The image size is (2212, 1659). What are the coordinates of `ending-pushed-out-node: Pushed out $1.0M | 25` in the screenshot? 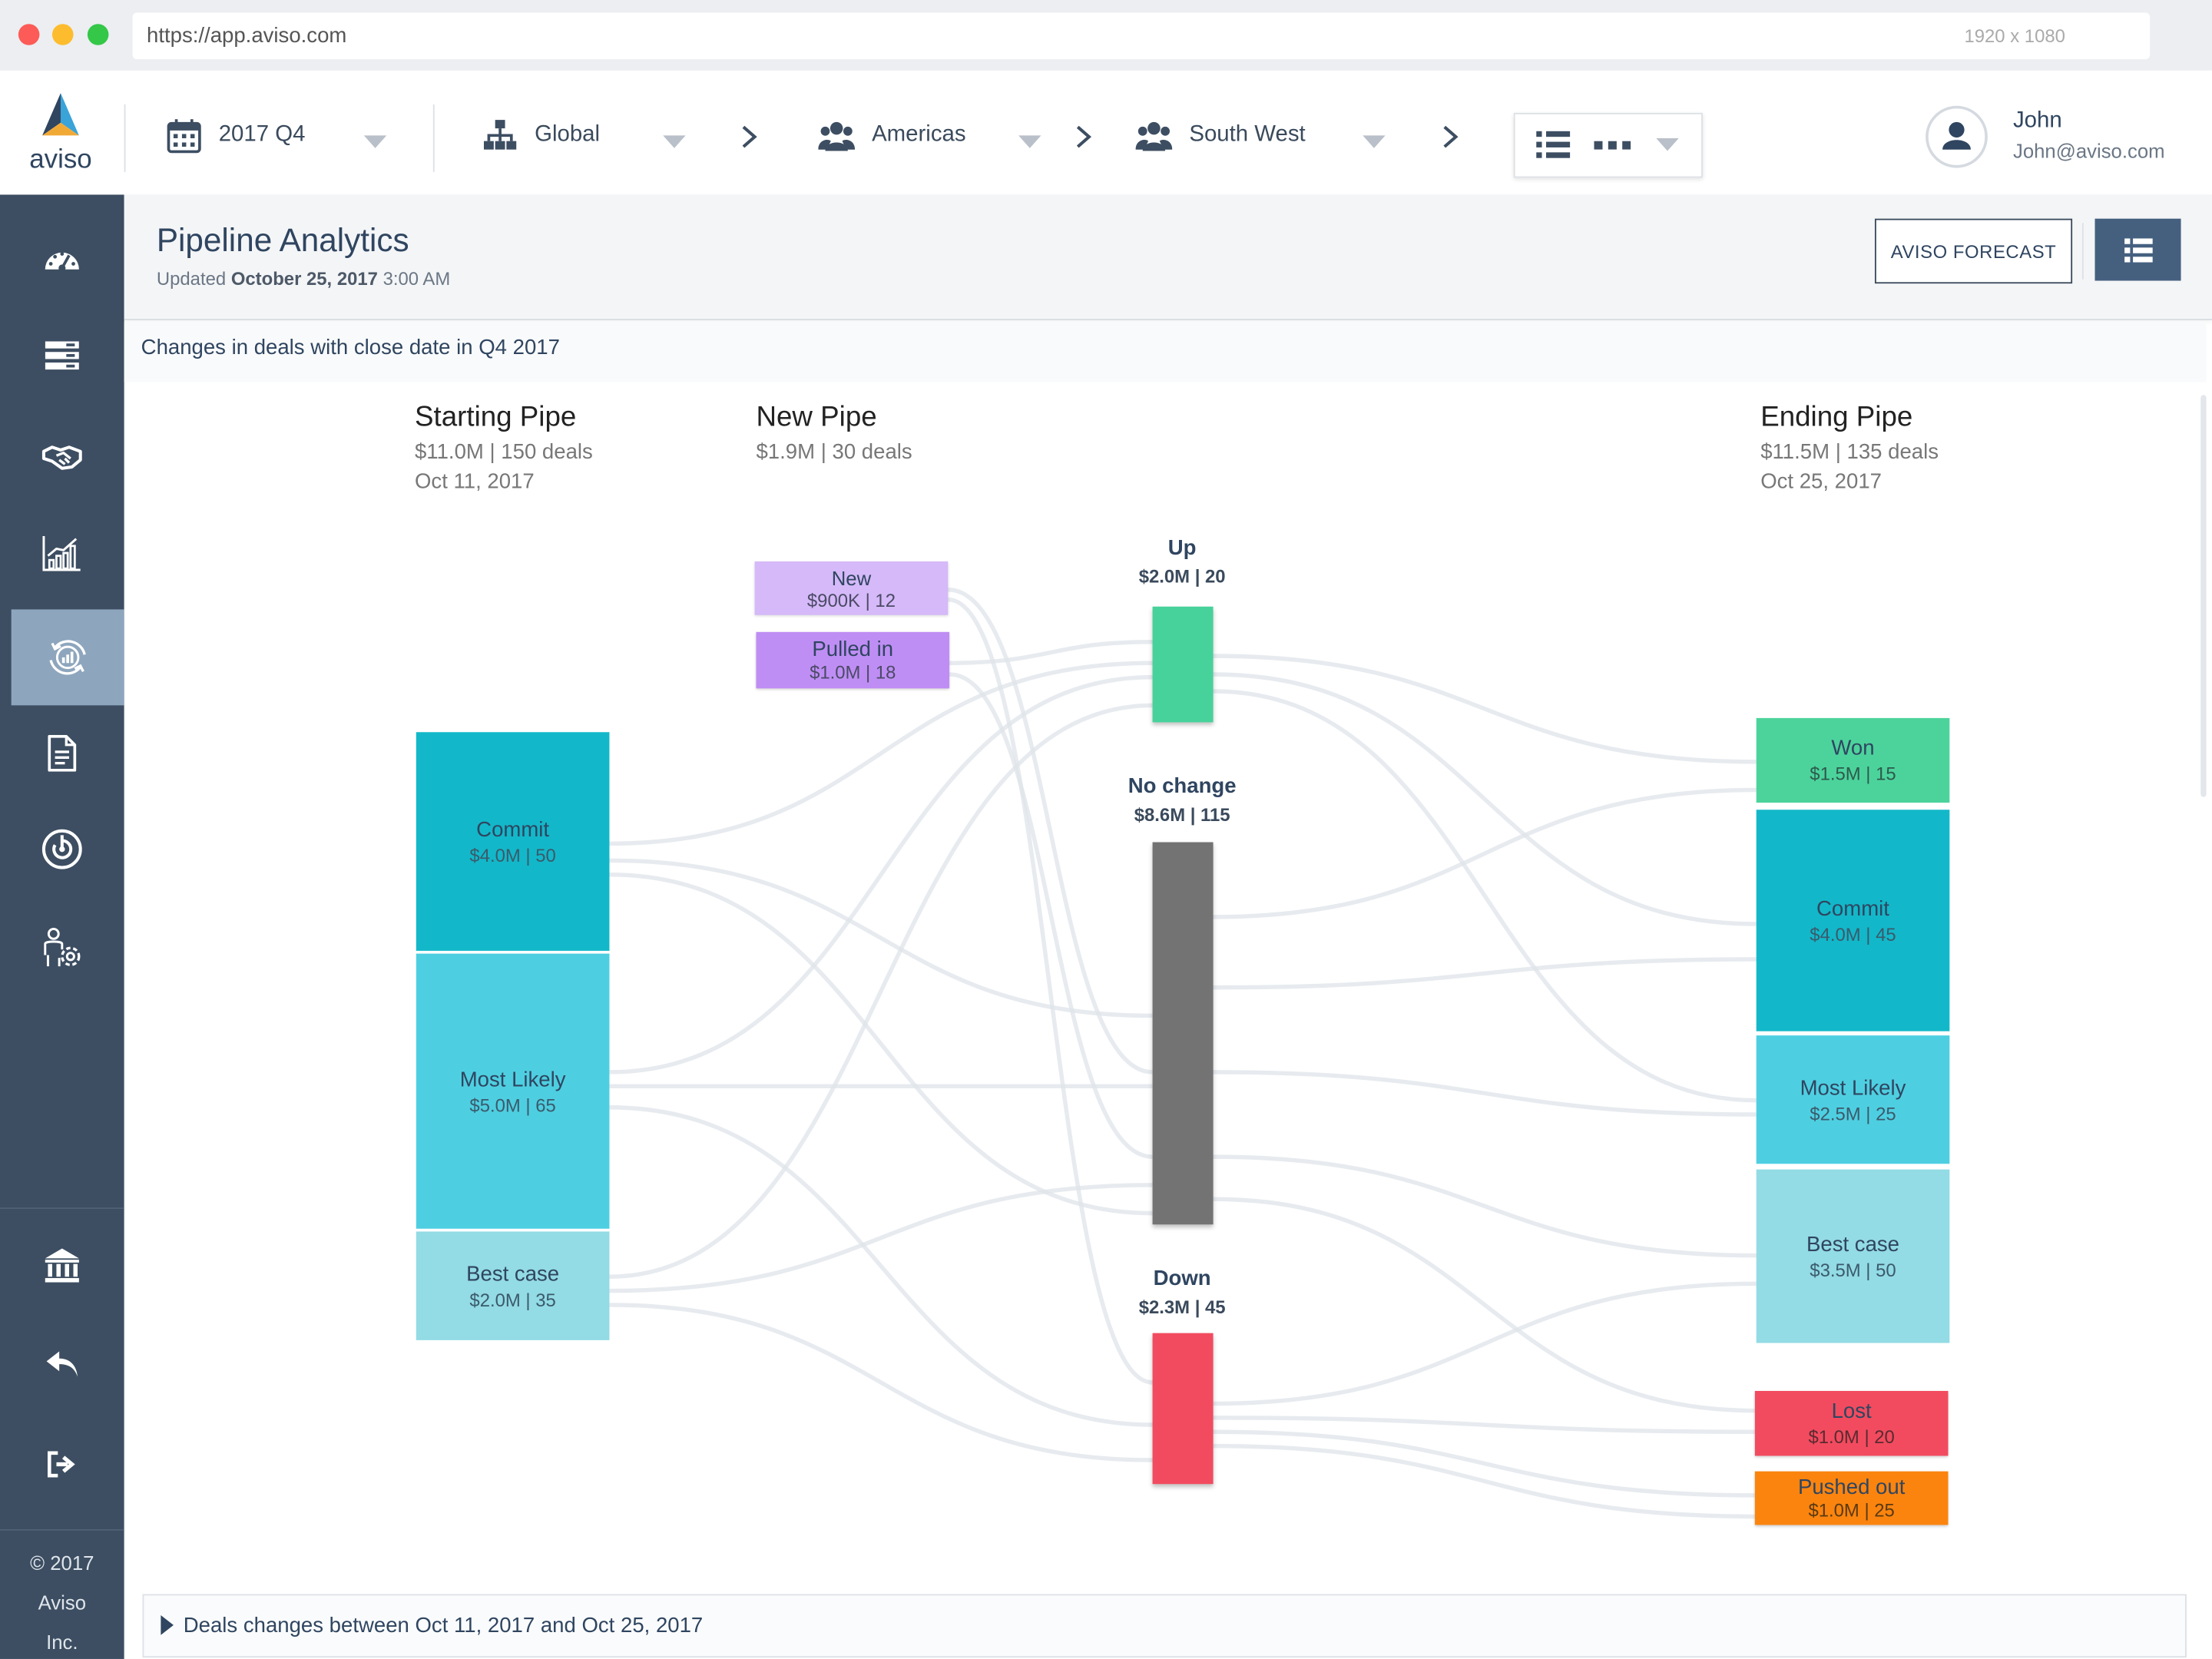 It's located at (1852, 1498).